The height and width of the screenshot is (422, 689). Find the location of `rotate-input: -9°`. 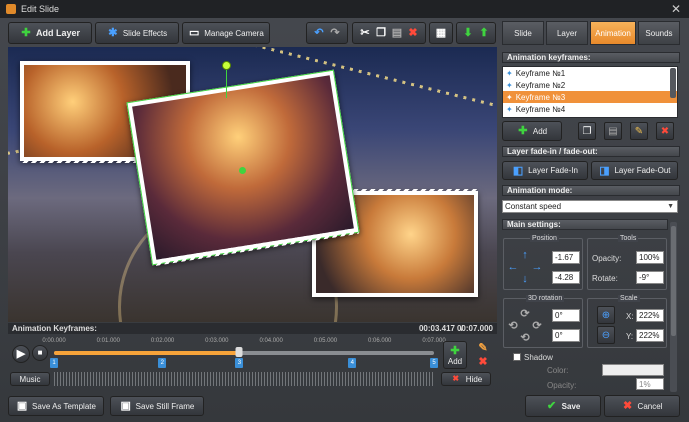

rotate-input: -9° is located at coordinates (650, 277).